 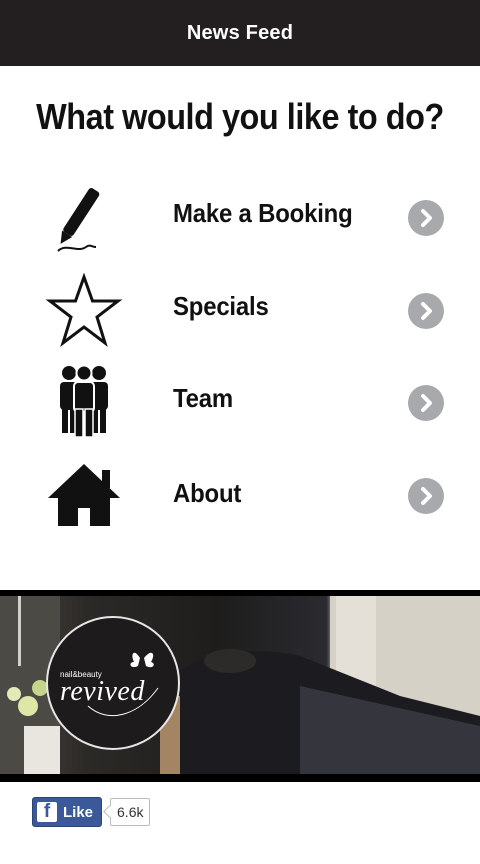 I want to click on menu-label: Specials, so click(x=221, y=306).